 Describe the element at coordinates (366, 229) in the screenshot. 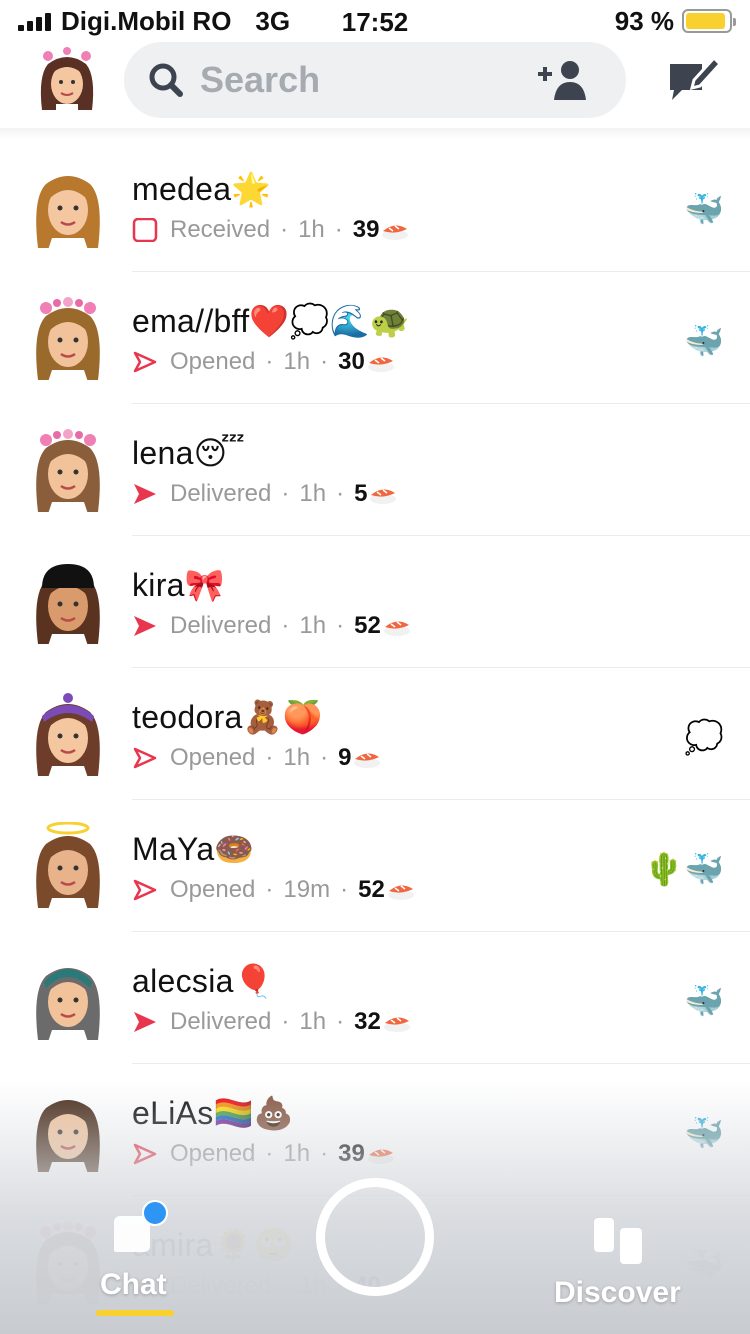

I see `streak-count: 39` at that location.